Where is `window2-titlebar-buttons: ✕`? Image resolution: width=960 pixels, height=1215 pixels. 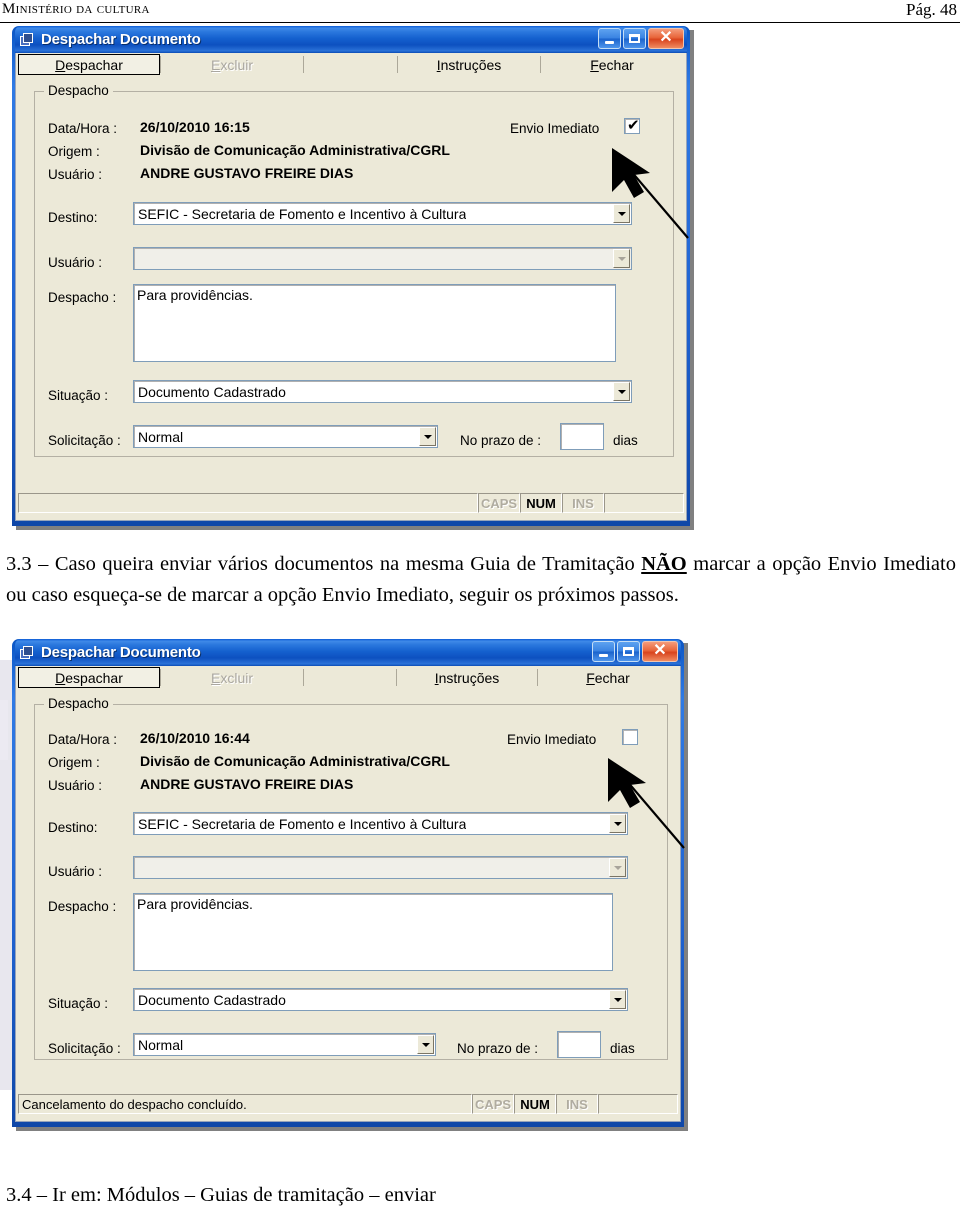
window2-titlebar-buttons: ✕ is located at coordinates (635, 651).